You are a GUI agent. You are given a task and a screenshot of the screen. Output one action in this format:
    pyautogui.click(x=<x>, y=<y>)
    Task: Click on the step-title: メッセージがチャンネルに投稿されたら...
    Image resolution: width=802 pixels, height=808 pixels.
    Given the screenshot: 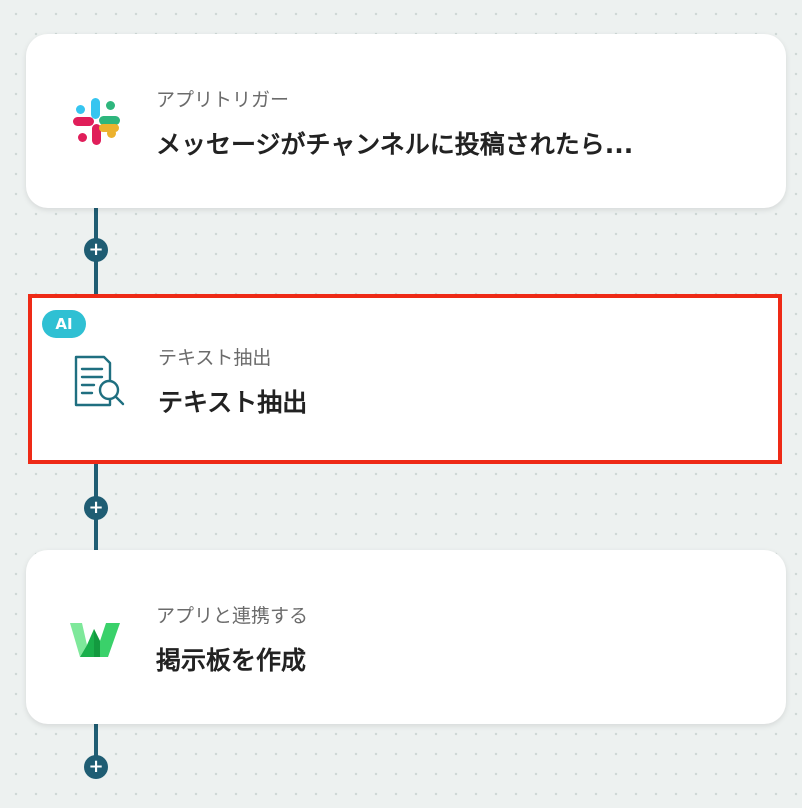 What is the action you would take?
    pyautogui.click(x=395, y=144)
    